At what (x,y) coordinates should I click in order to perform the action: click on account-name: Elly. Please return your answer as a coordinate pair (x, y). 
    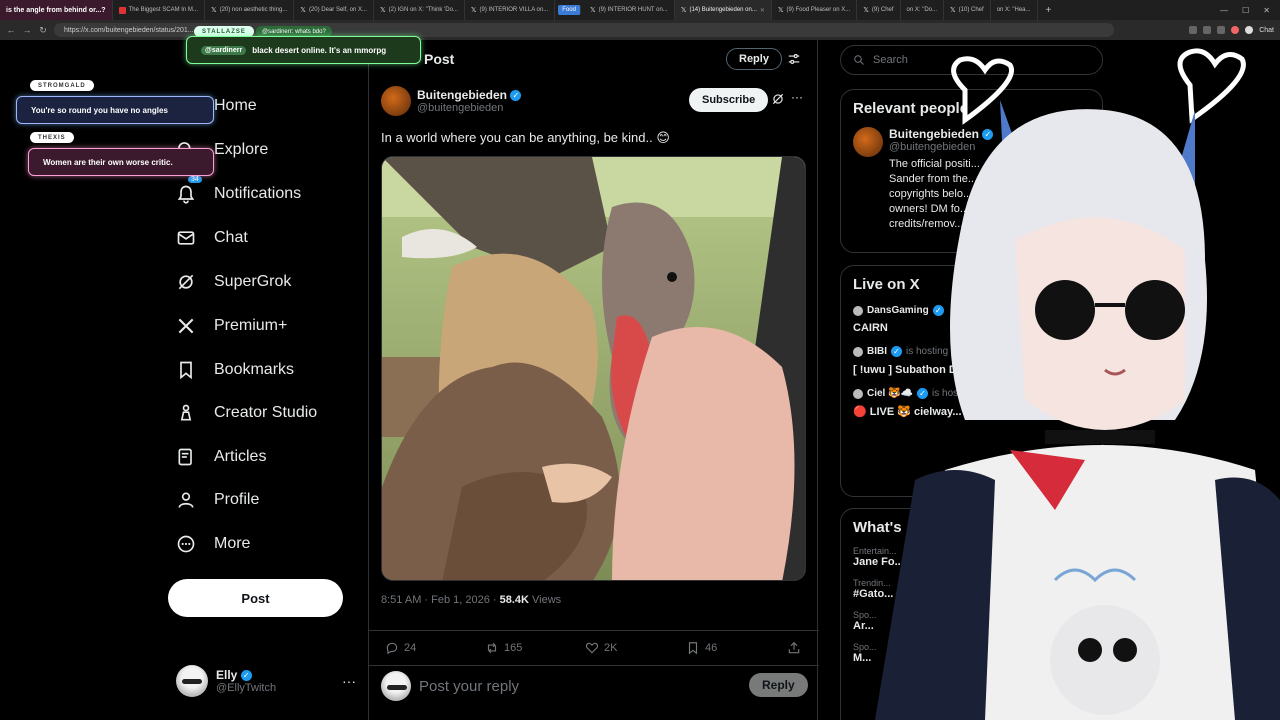
    Looking at the image, I should click on (227, 675).